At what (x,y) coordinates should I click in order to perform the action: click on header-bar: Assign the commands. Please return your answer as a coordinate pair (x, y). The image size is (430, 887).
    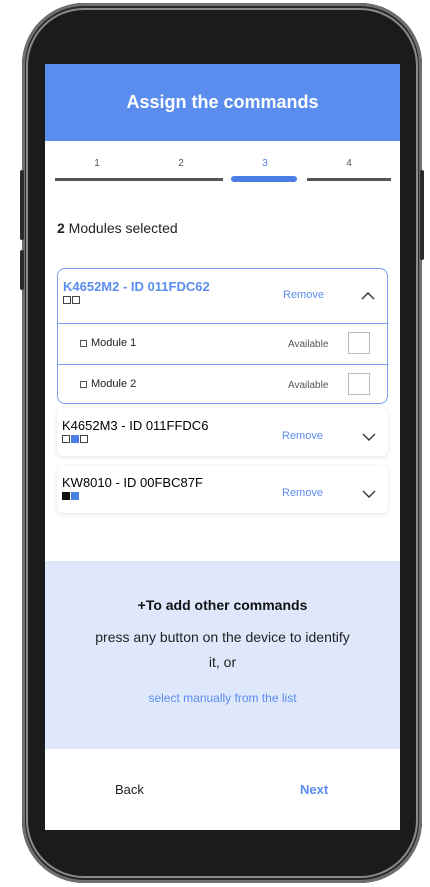
    Looking at the image, I should click on (222, 102).